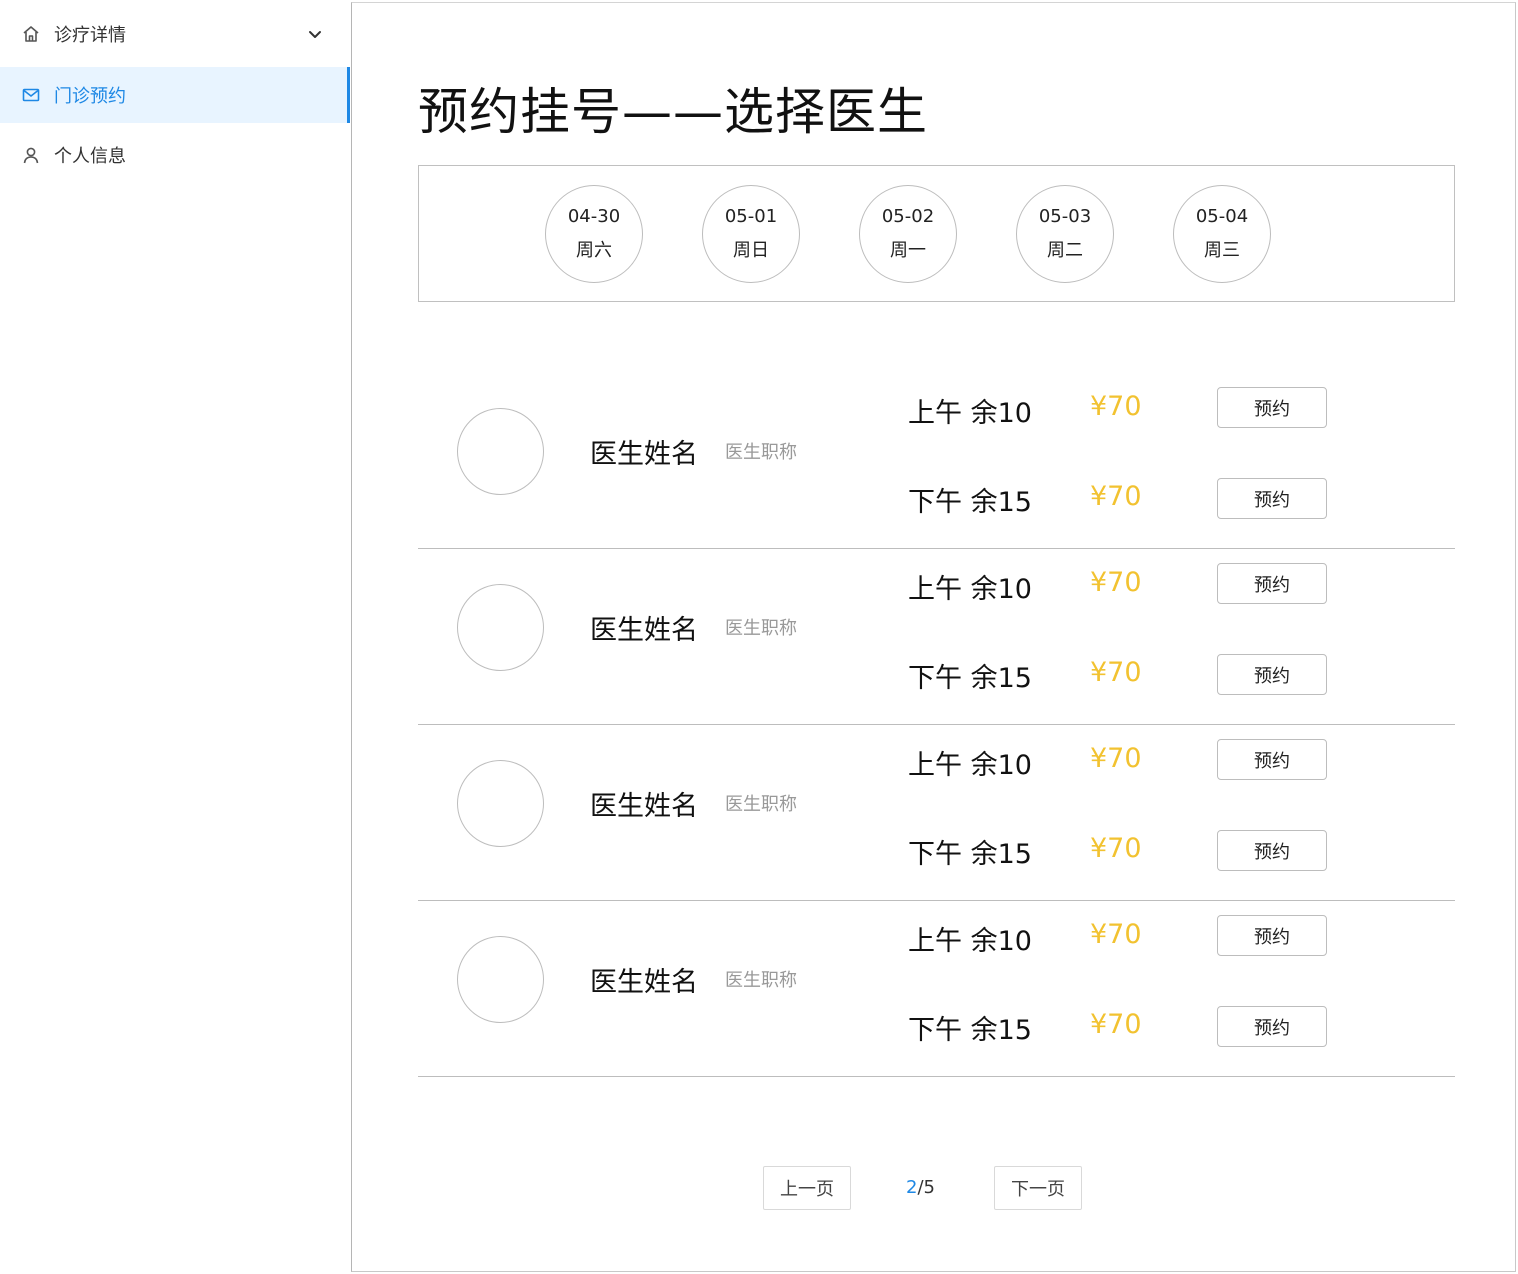 The height and width of the screenshot is (1274, 1518). Describe the element at coordinates (594, 216) in the screenshot. I see `date-label: 04-30` at that location.